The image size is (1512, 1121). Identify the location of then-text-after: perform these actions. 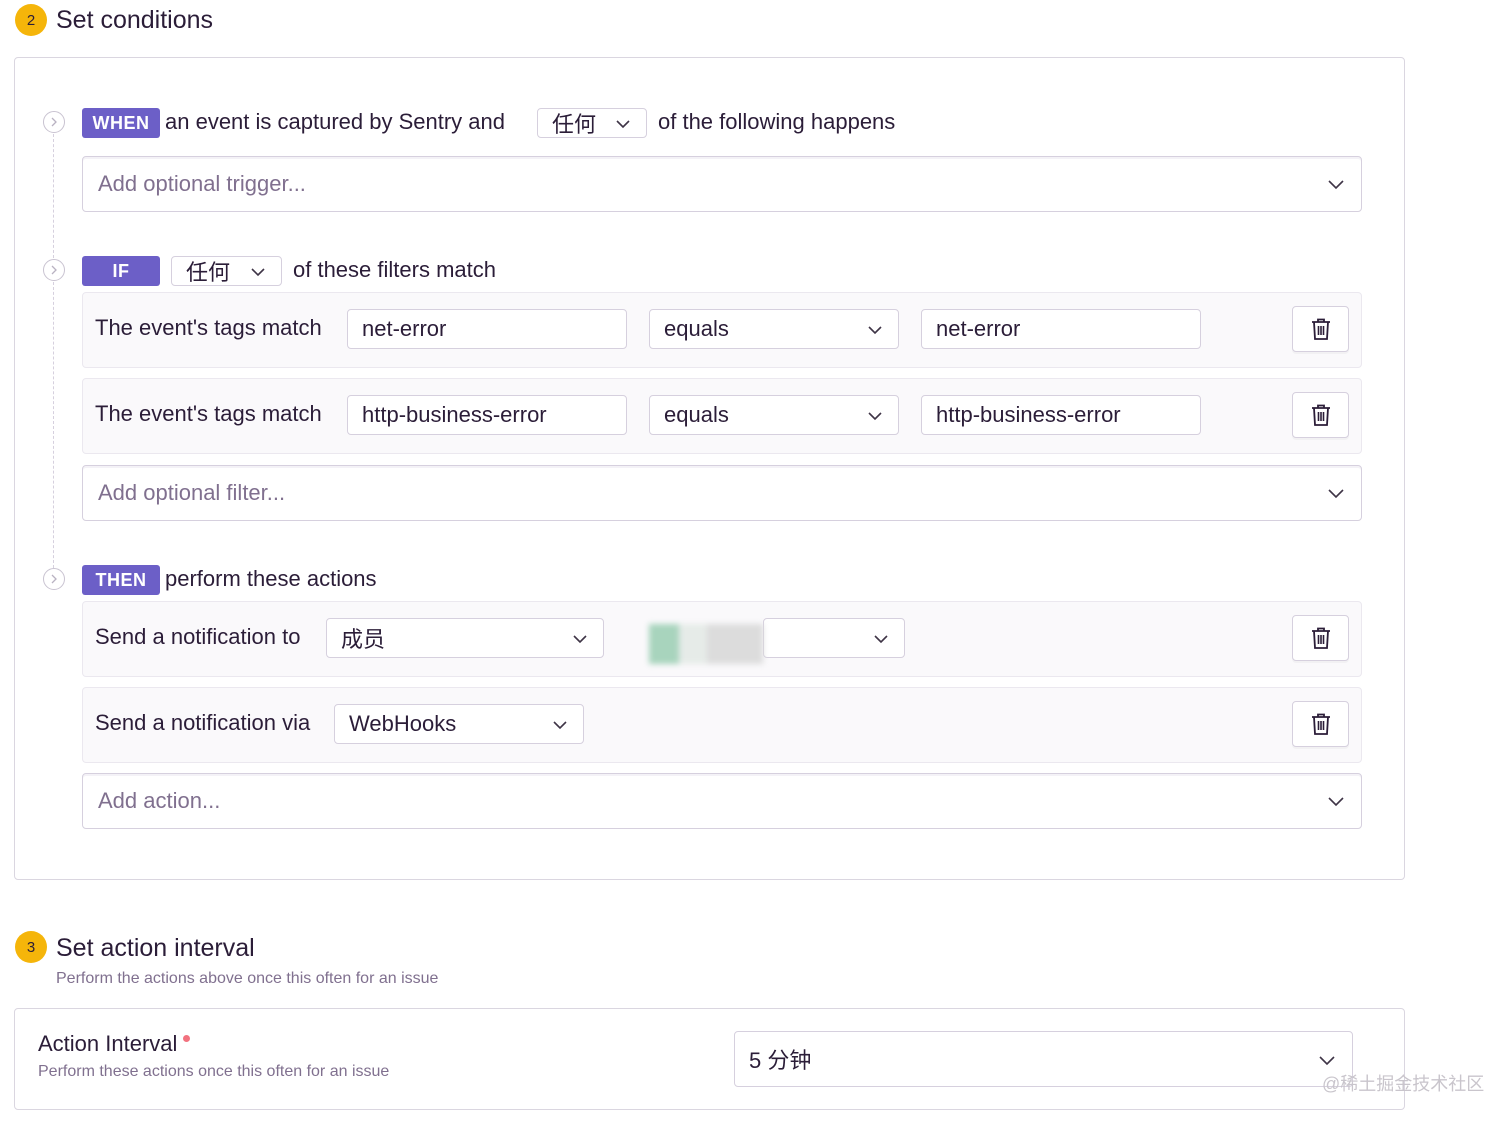
(271, 578).